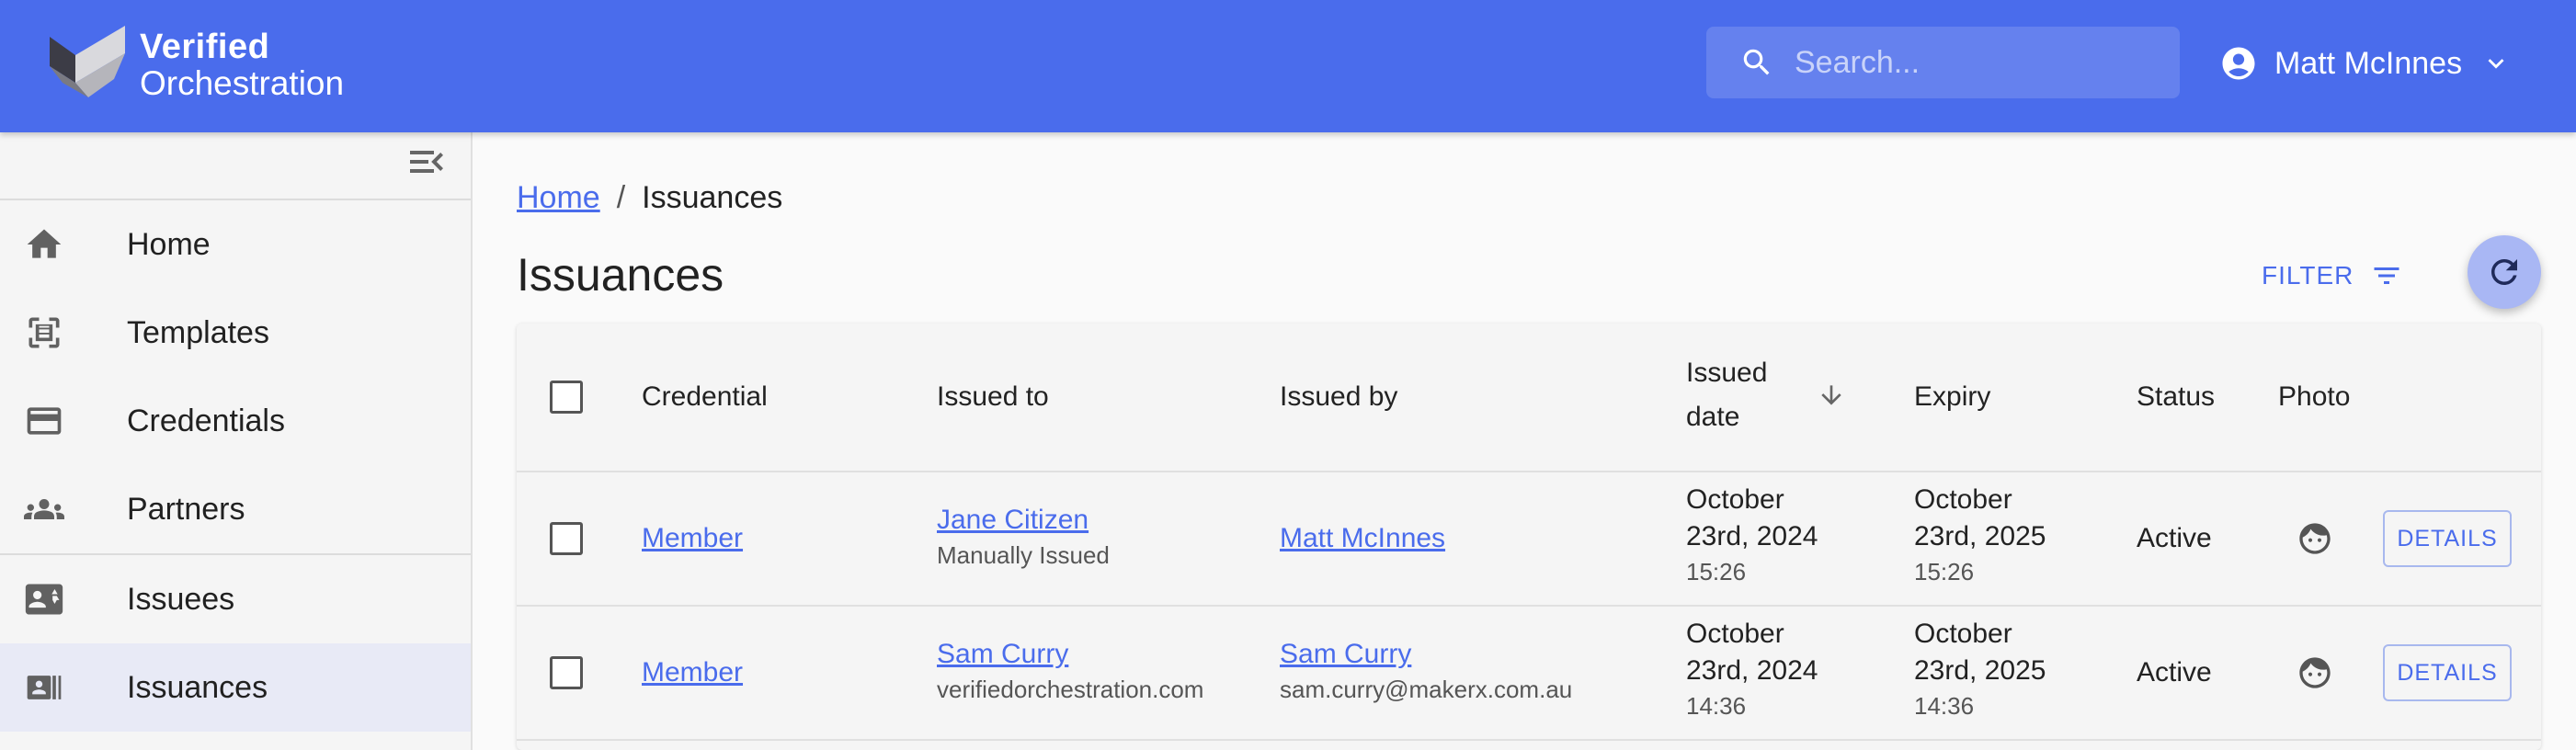  What do you see at coordinates (1727, 373) in the screenshot?
I see `header-issued-date-line1: Issued` at bounding box center [1727, 373].